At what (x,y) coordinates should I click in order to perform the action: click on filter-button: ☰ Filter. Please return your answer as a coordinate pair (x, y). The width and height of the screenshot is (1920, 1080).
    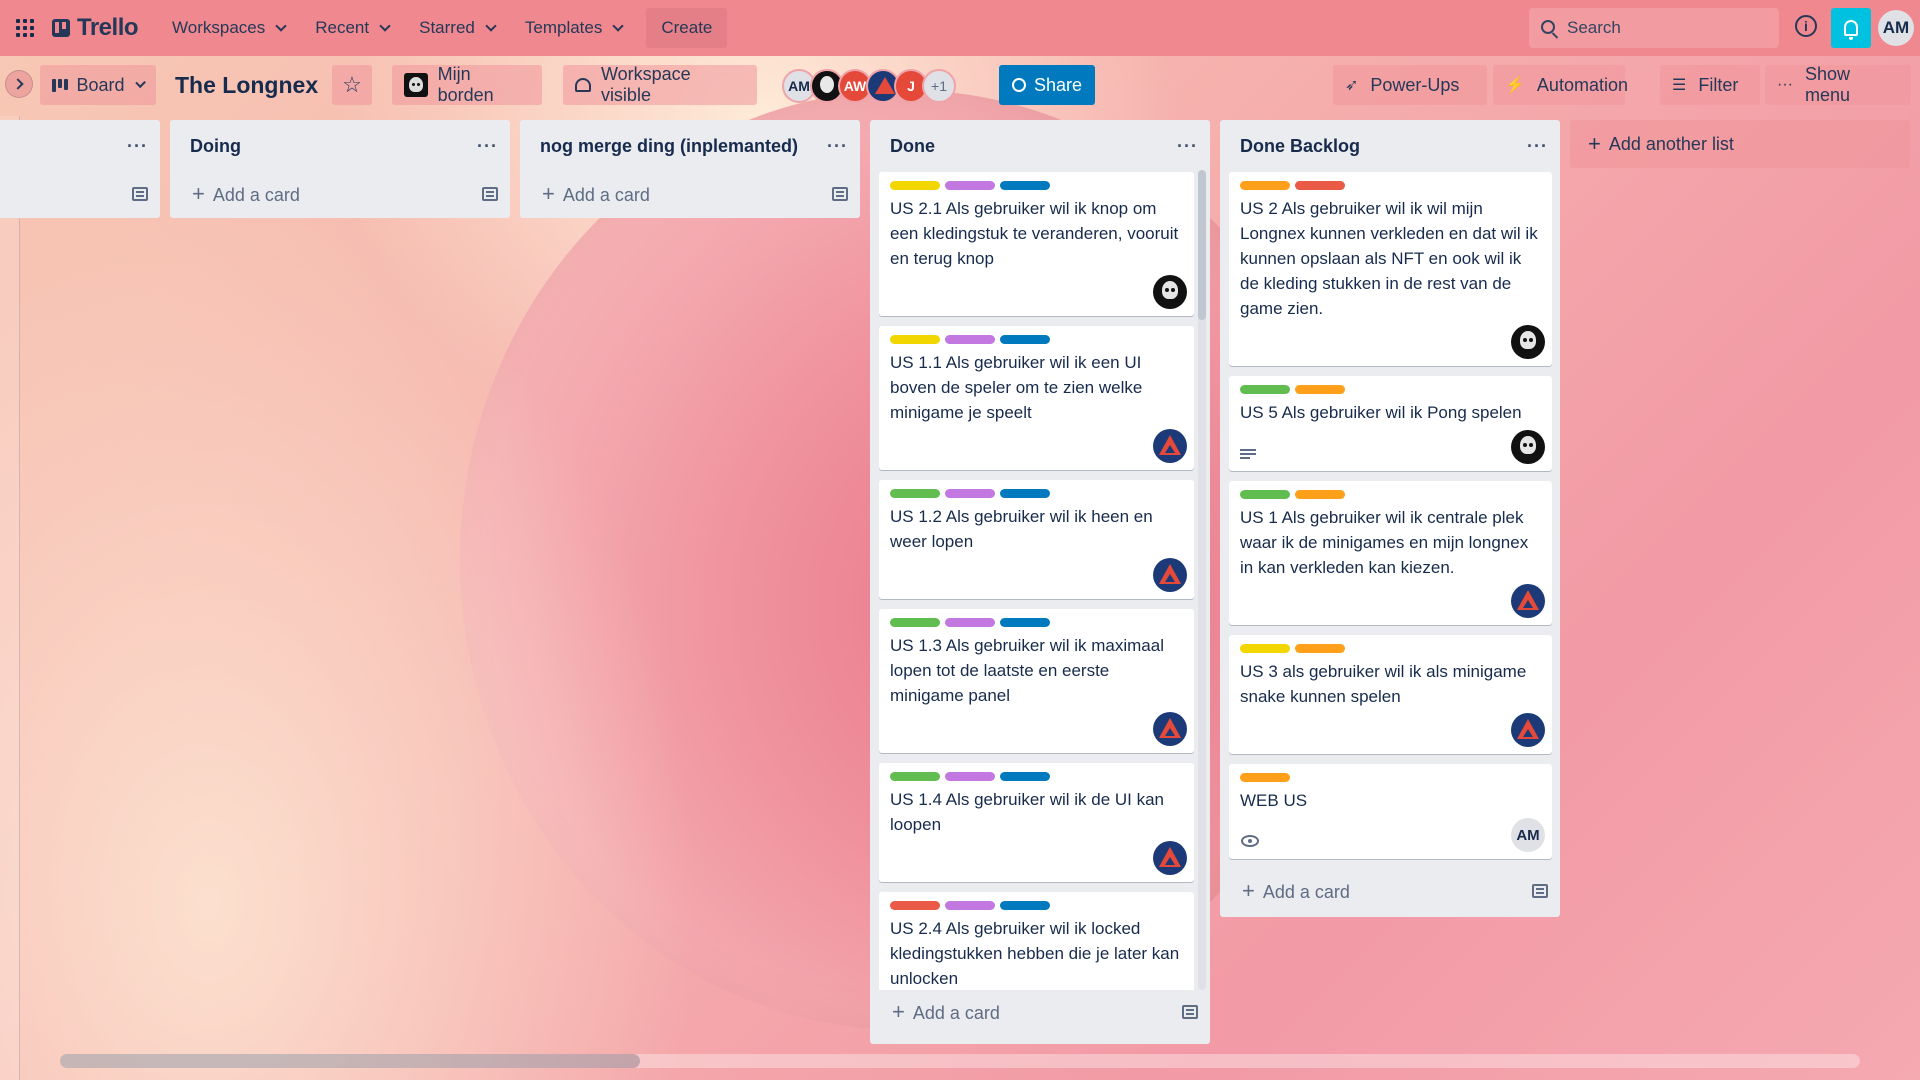
    Looking at the image, I should click on (1710, 85).